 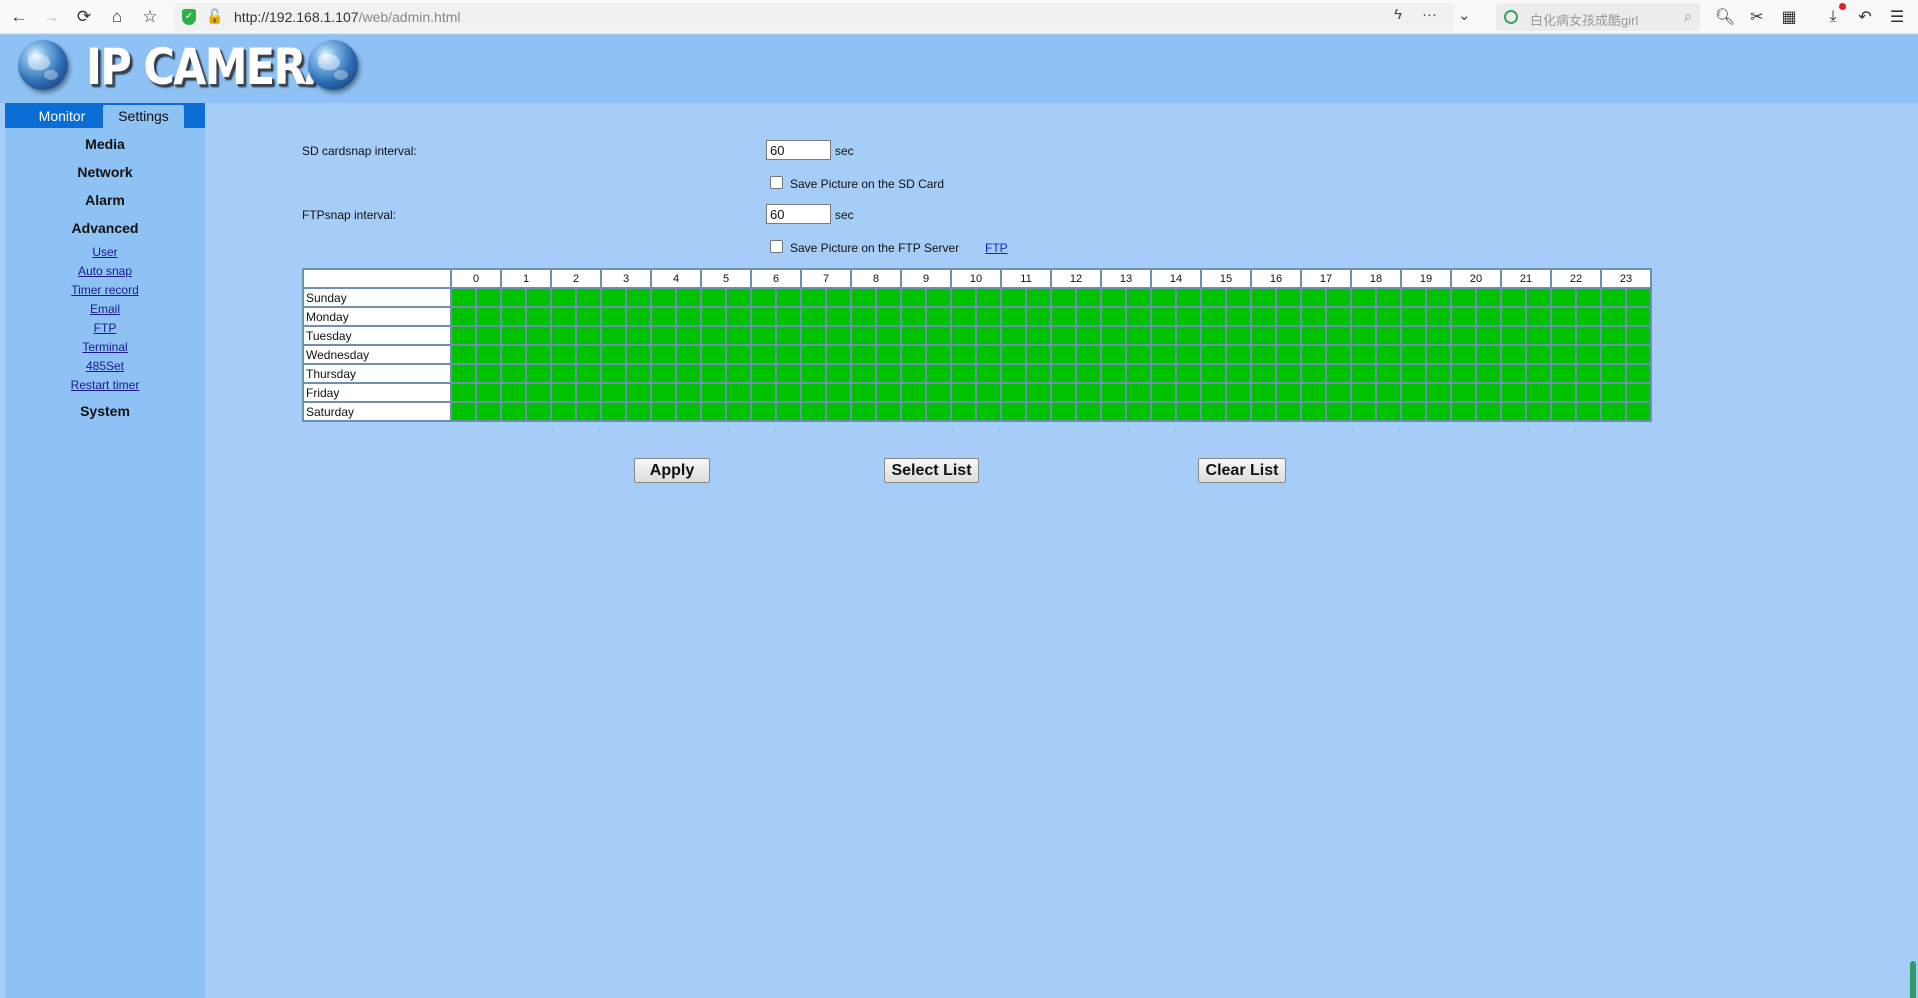 What do you see at coordinates (1242, 470) in the screenshot?
I see `clear-list-button: Clear List` at bounding box center [1242, 470].